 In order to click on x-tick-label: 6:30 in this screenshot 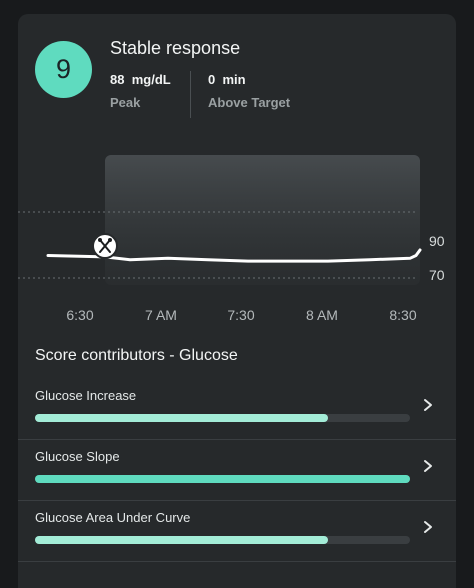, I will do `click(79, 315)`.